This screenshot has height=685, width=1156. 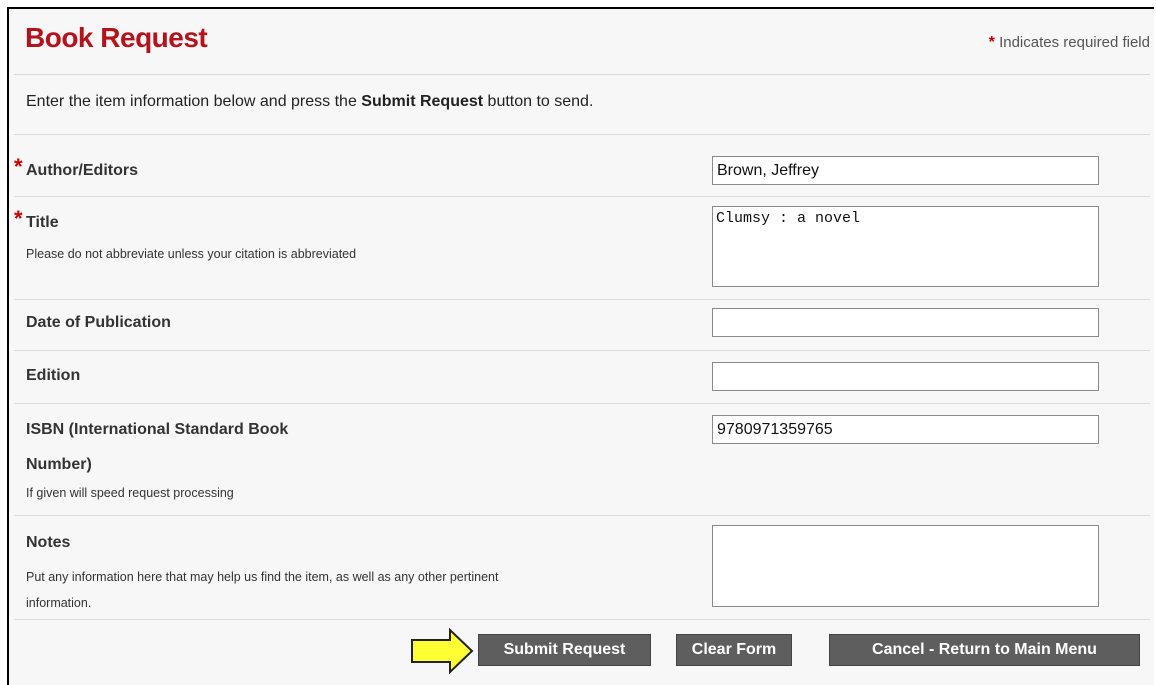 What do you see at coordinates (36, 218) in the screenshot?
I see `title-label: * Title` at bounding box center [36, 218].